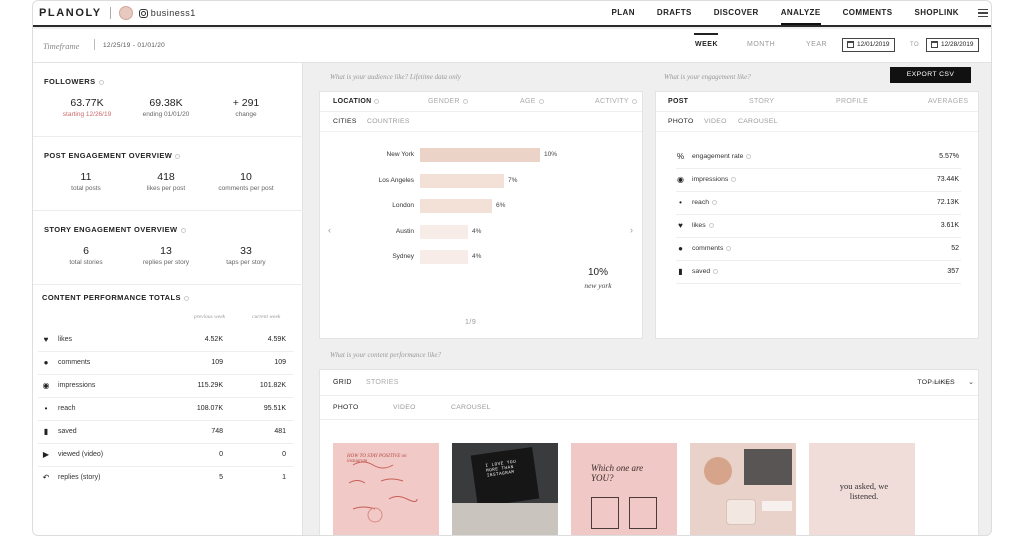  What do you see at coordinates (678, 101) in the screenshot?
I see `tab-post: POST` at bounding box center [678, 101].